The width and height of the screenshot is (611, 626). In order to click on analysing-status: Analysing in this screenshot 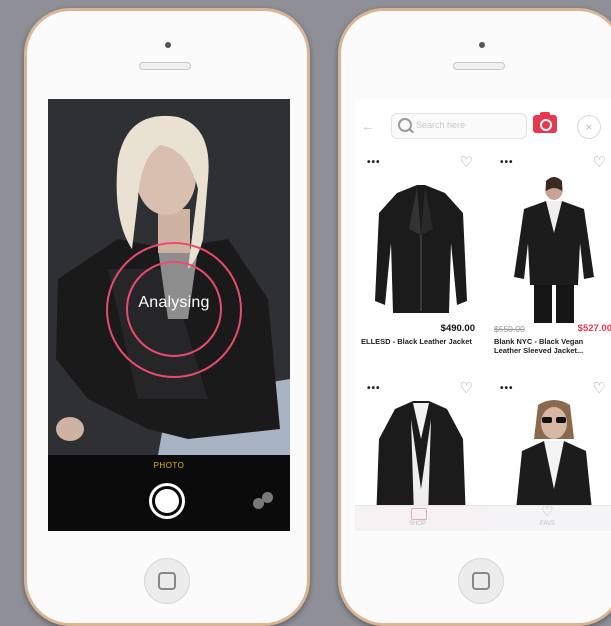, I will do `click(174, 302)`.